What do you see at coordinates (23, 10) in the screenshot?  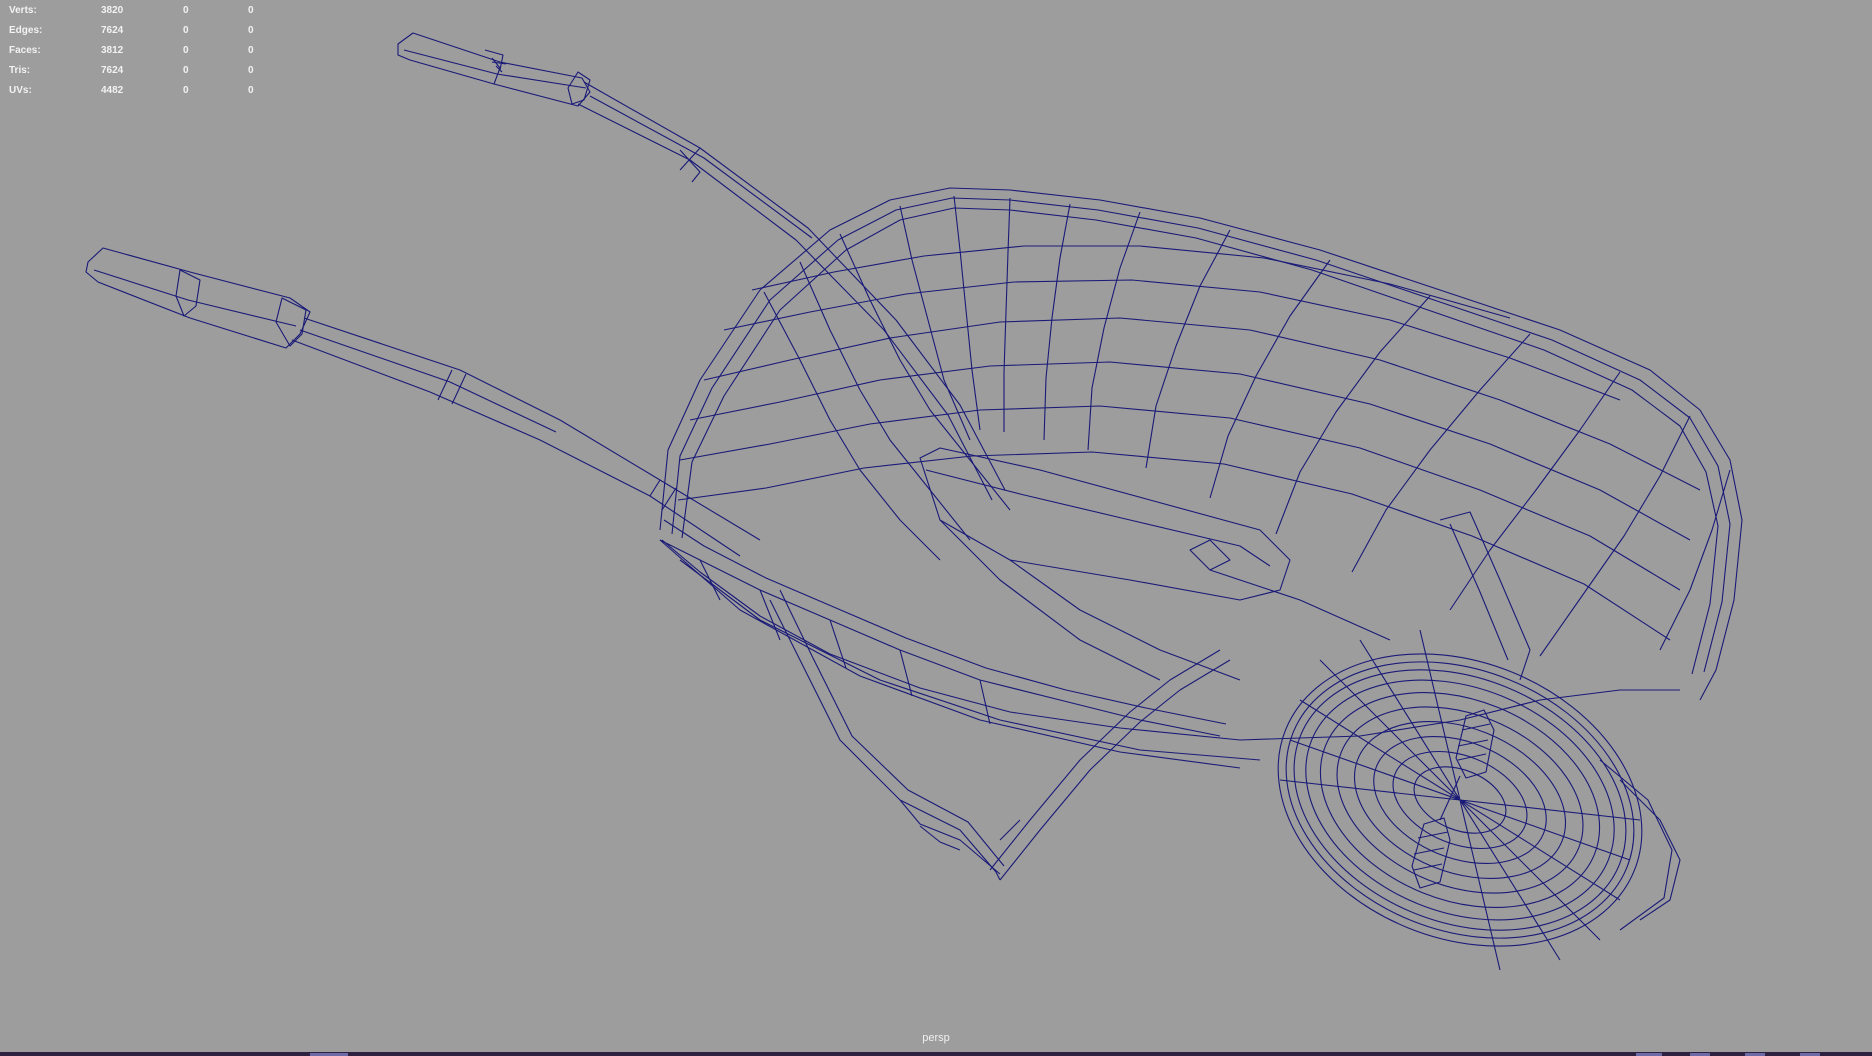 I see `hud-label: Verts:` at bounding box center [23, 10].